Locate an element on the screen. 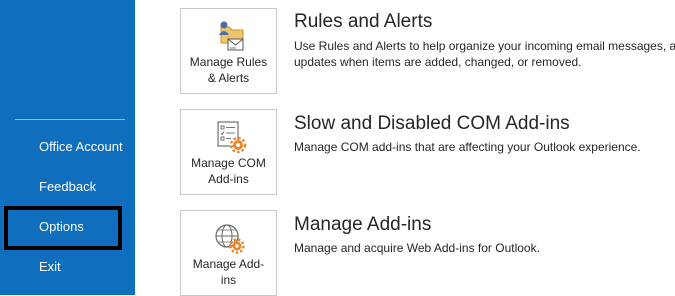 Image resolution: width=675 pixels, height=296 pixels. tile-label: Manage COM Add-ins is located at coordinates (228, 171).